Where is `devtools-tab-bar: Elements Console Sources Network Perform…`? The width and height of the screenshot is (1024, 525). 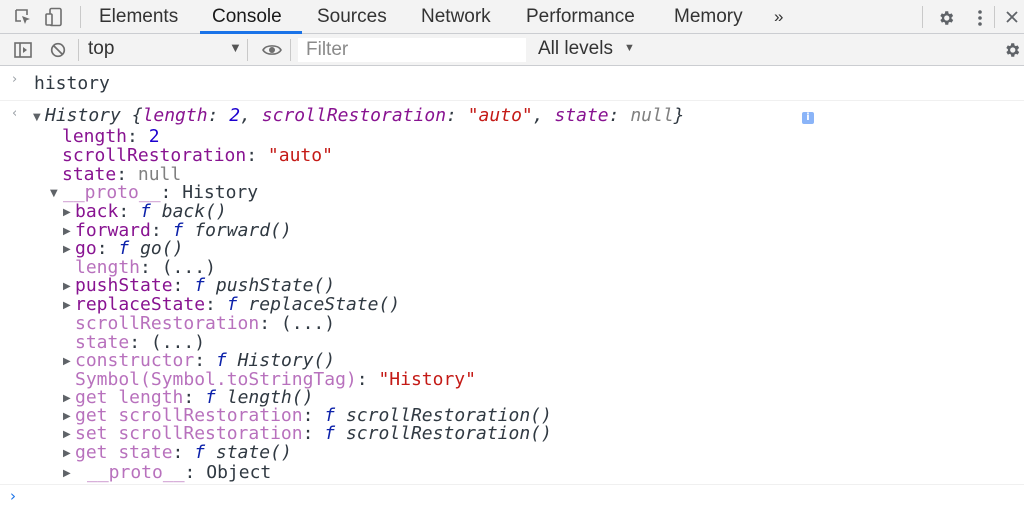 devtools-tab-bar: Elements Console Sources Network Perform… is located at coordinates (512, 17).